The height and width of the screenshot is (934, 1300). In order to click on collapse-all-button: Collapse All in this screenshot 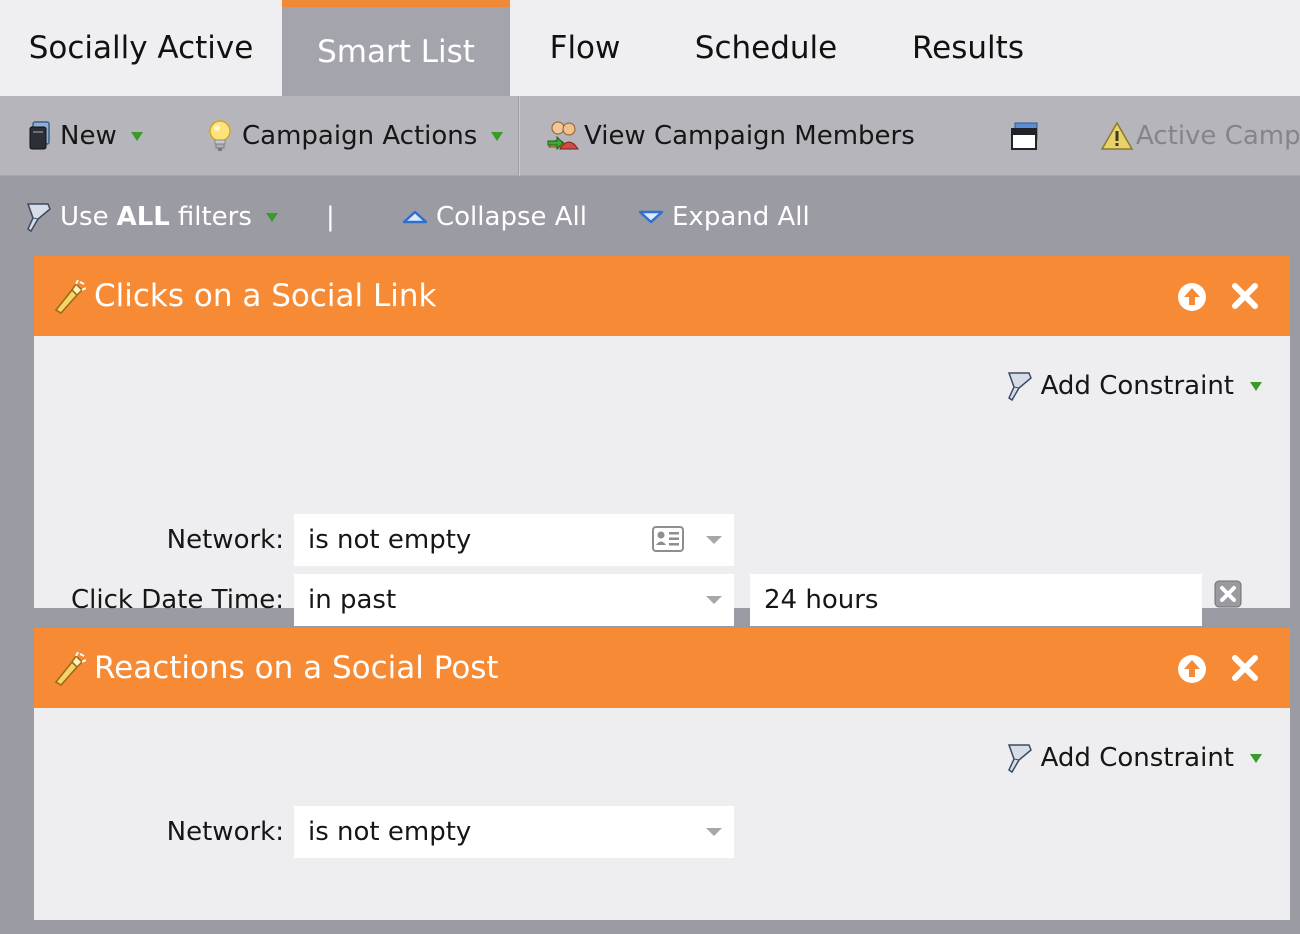, I will do `click(494, 217)`.